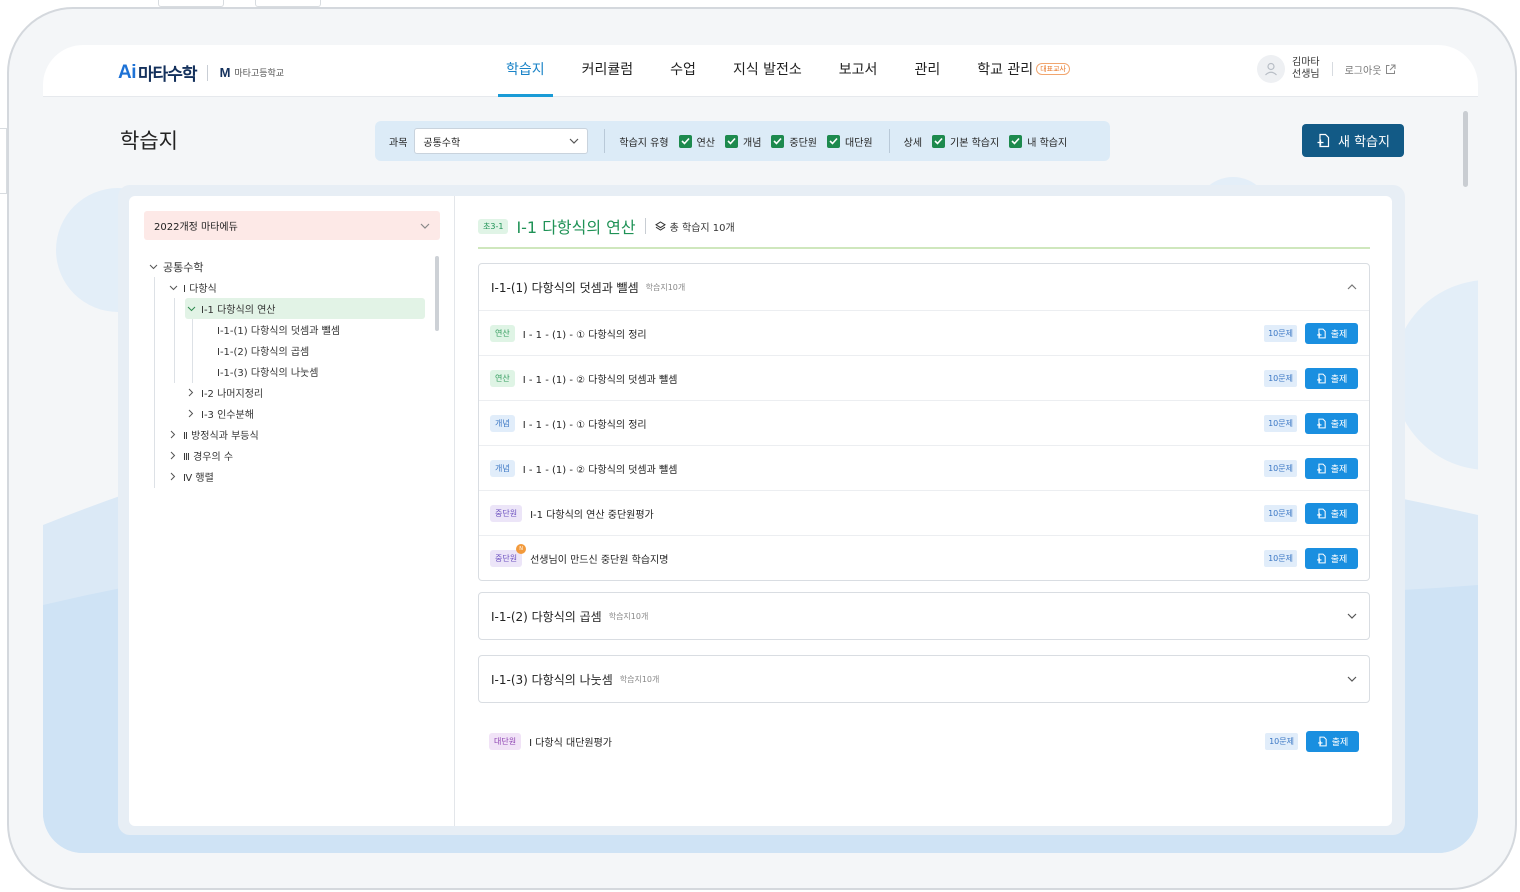  What do you see at coordinates (168, 75) in the screenshot?
I see `logo-name: 마타수학` at bounding box center [168, 75].